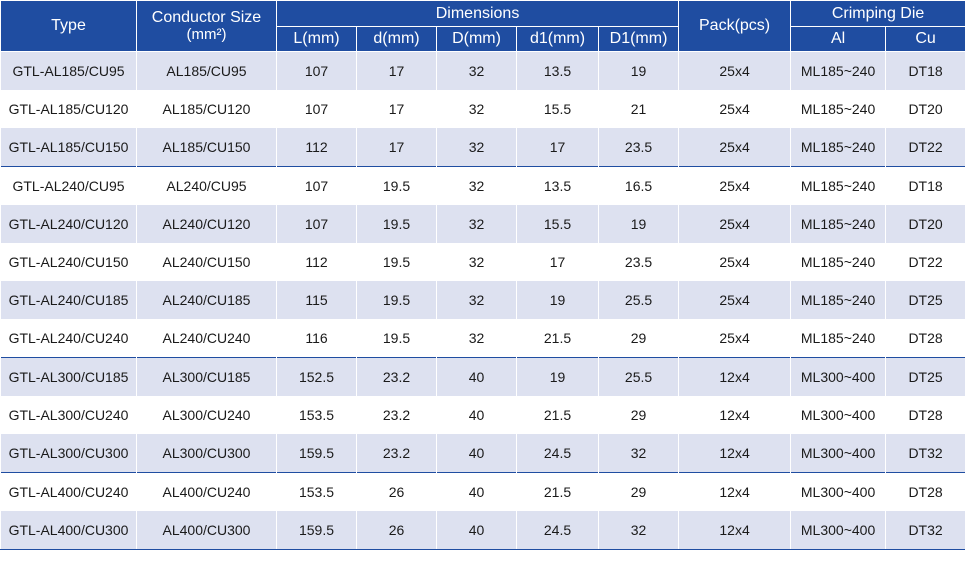  I want to click on cell-type: GTL-AL400/CU300, so click(68, 530).